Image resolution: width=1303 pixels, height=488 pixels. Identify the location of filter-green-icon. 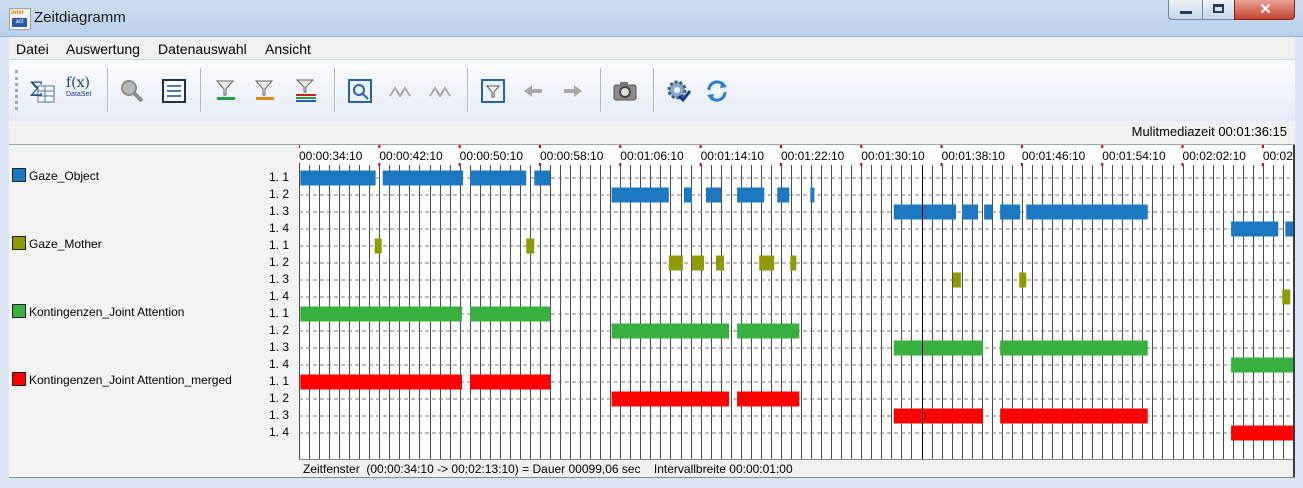
(226, 91).